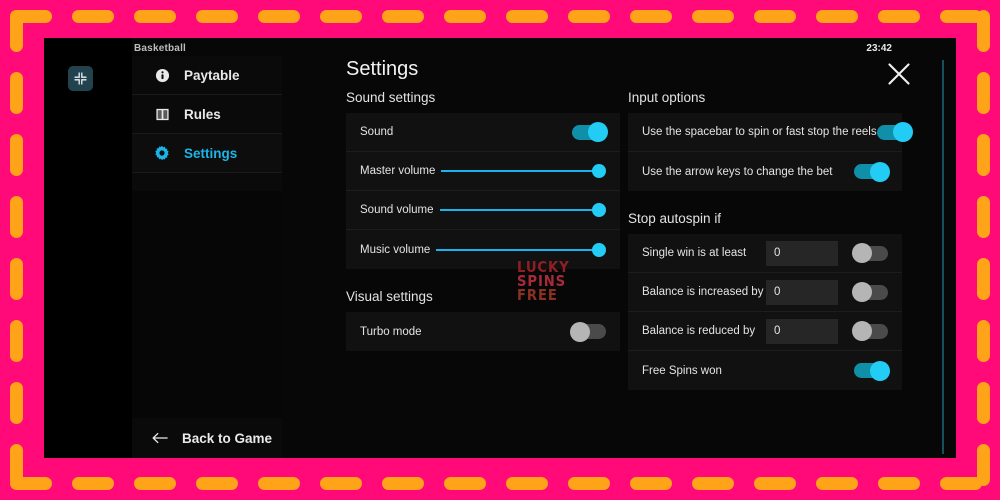  Describe the element at coordinates (943, 257) in the screenshot. I see `vertical-scrollbar` at that location.